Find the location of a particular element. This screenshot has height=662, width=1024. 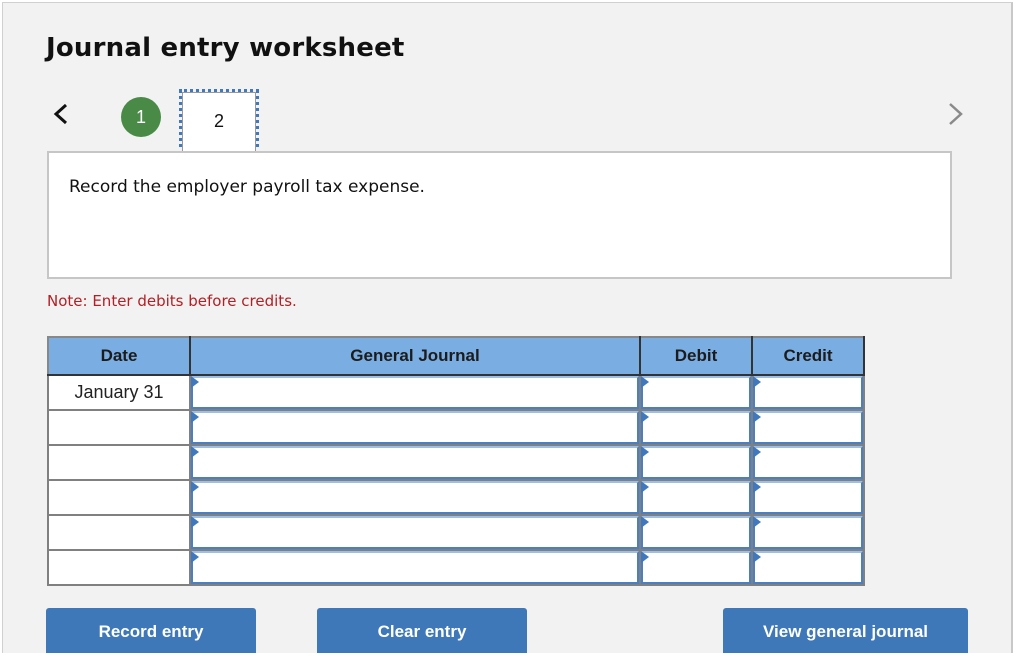

view-general-journal-button: View general journal is located at coordinates (845, 630).